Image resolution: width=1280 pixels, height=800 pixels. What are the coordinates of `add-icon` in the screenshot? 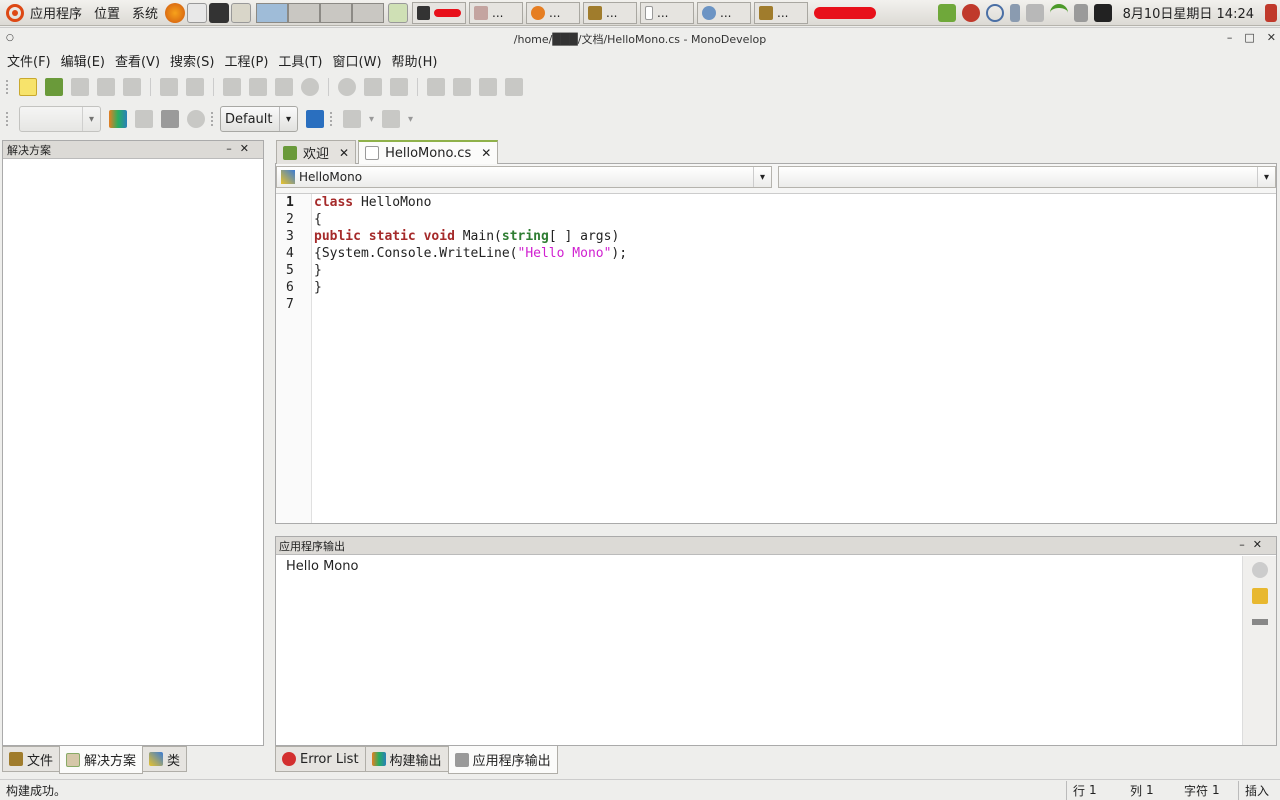 It's located at (315, 119).